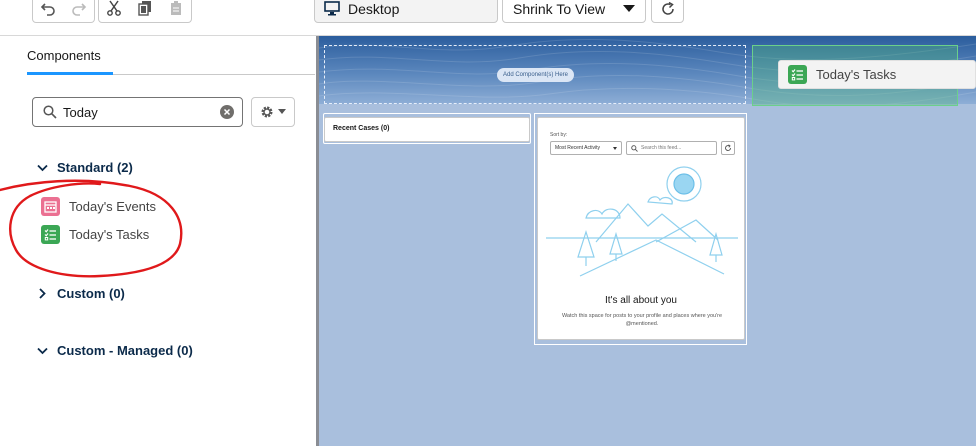  I want to click on feed-sort-label: Sort by:, so click(559, 135).